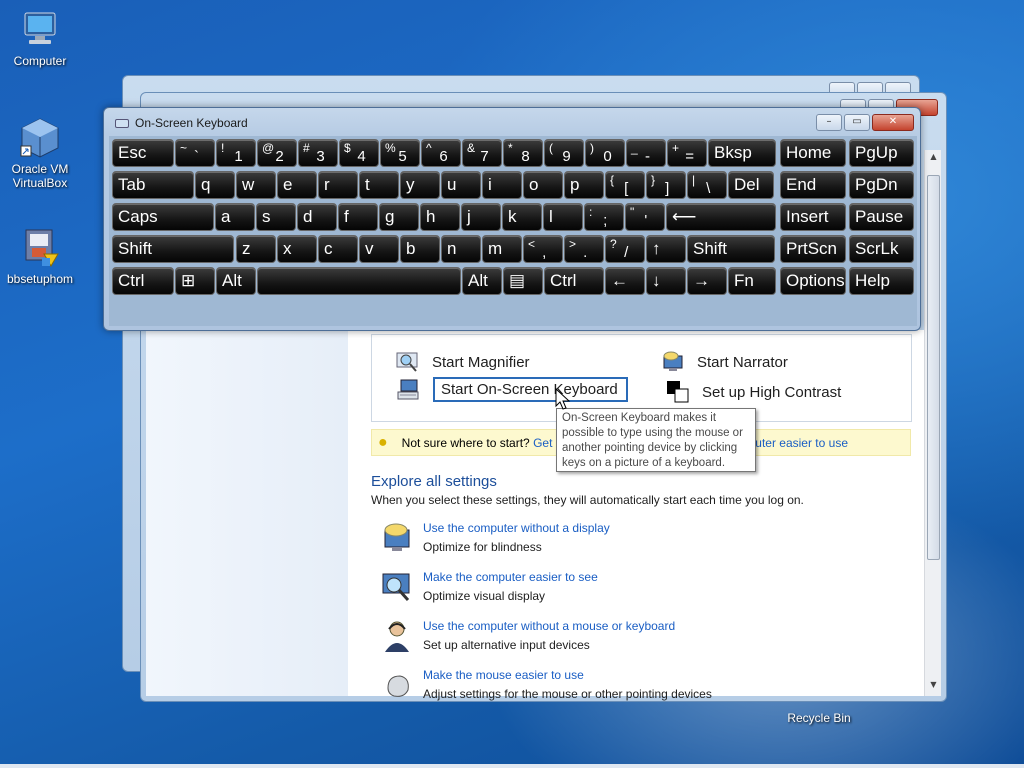 The width and height of the screenshot is (1024, 768). What do you see at coordinates (813, 249) in the screenshot?
I see `key-row4-13: PrtScn` at bounding box center [813, 249].